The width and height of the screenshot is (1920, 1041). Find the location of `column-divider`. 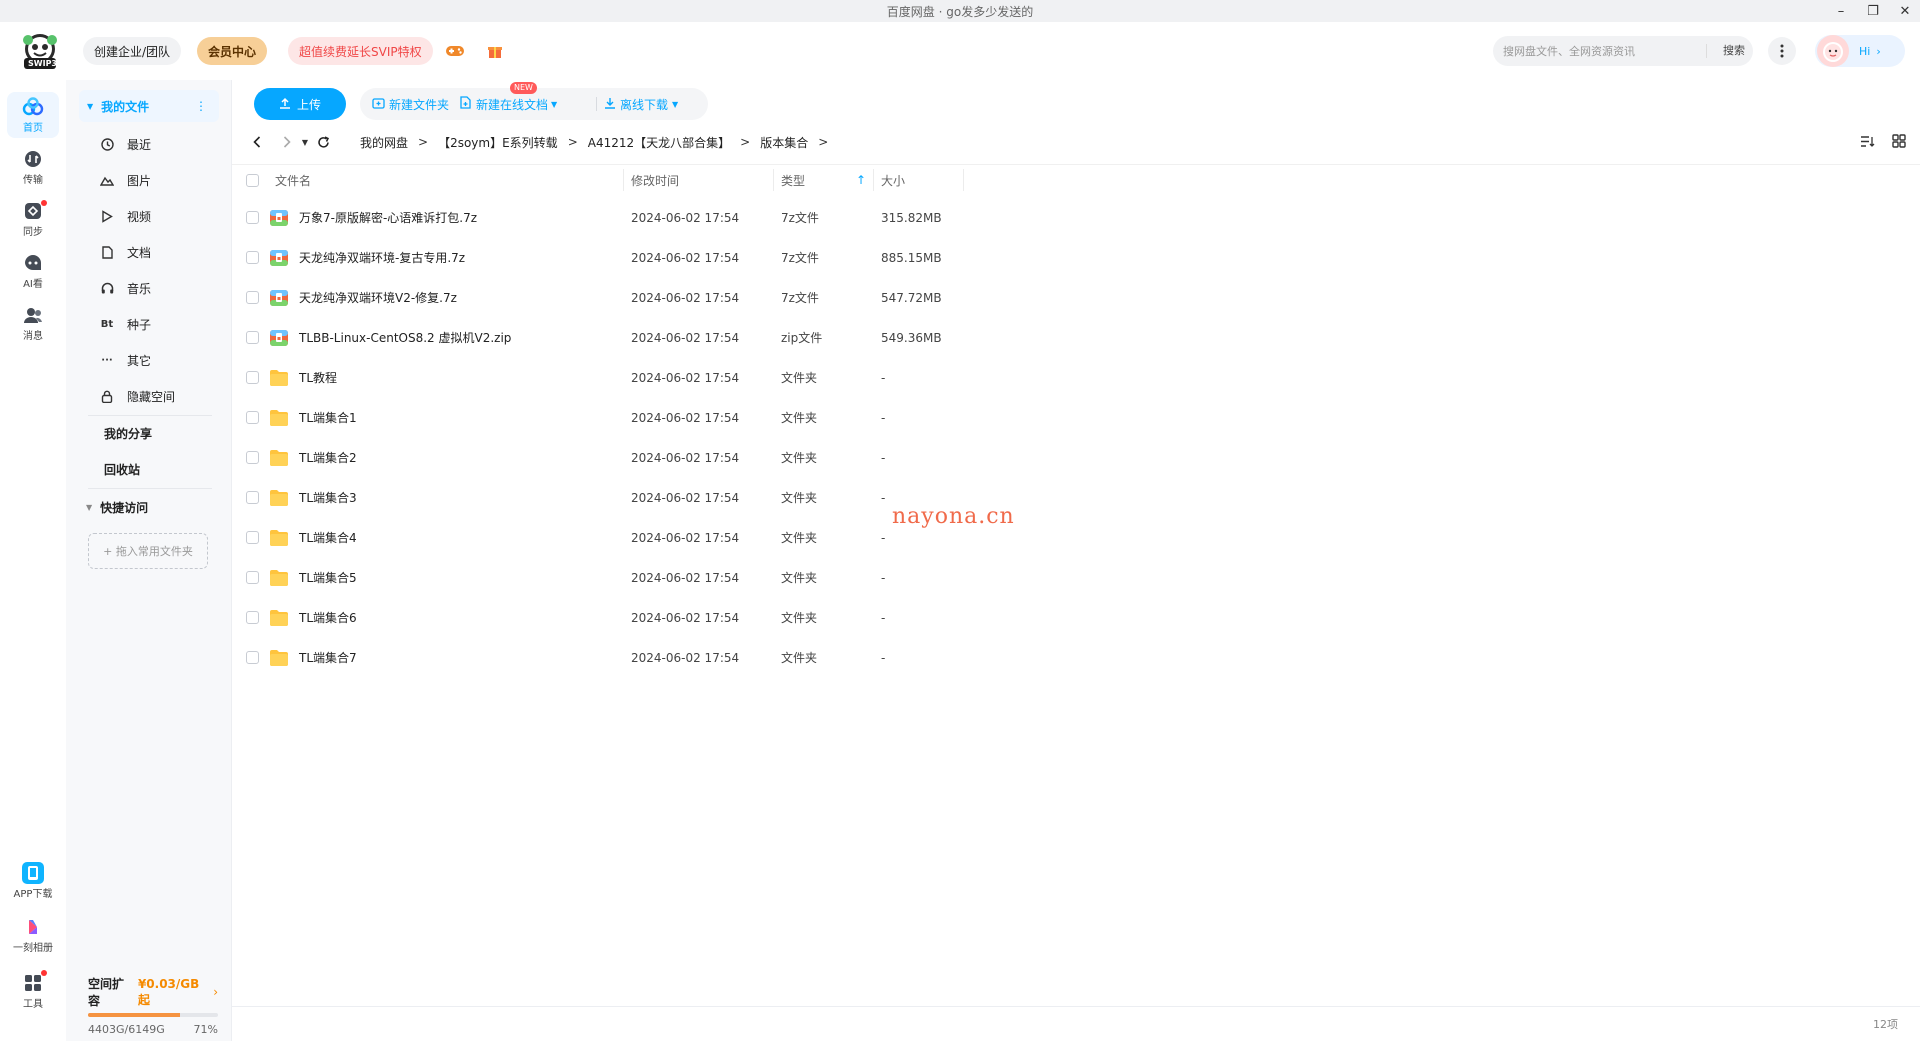

column-divider is located at coordinates (873, 180).